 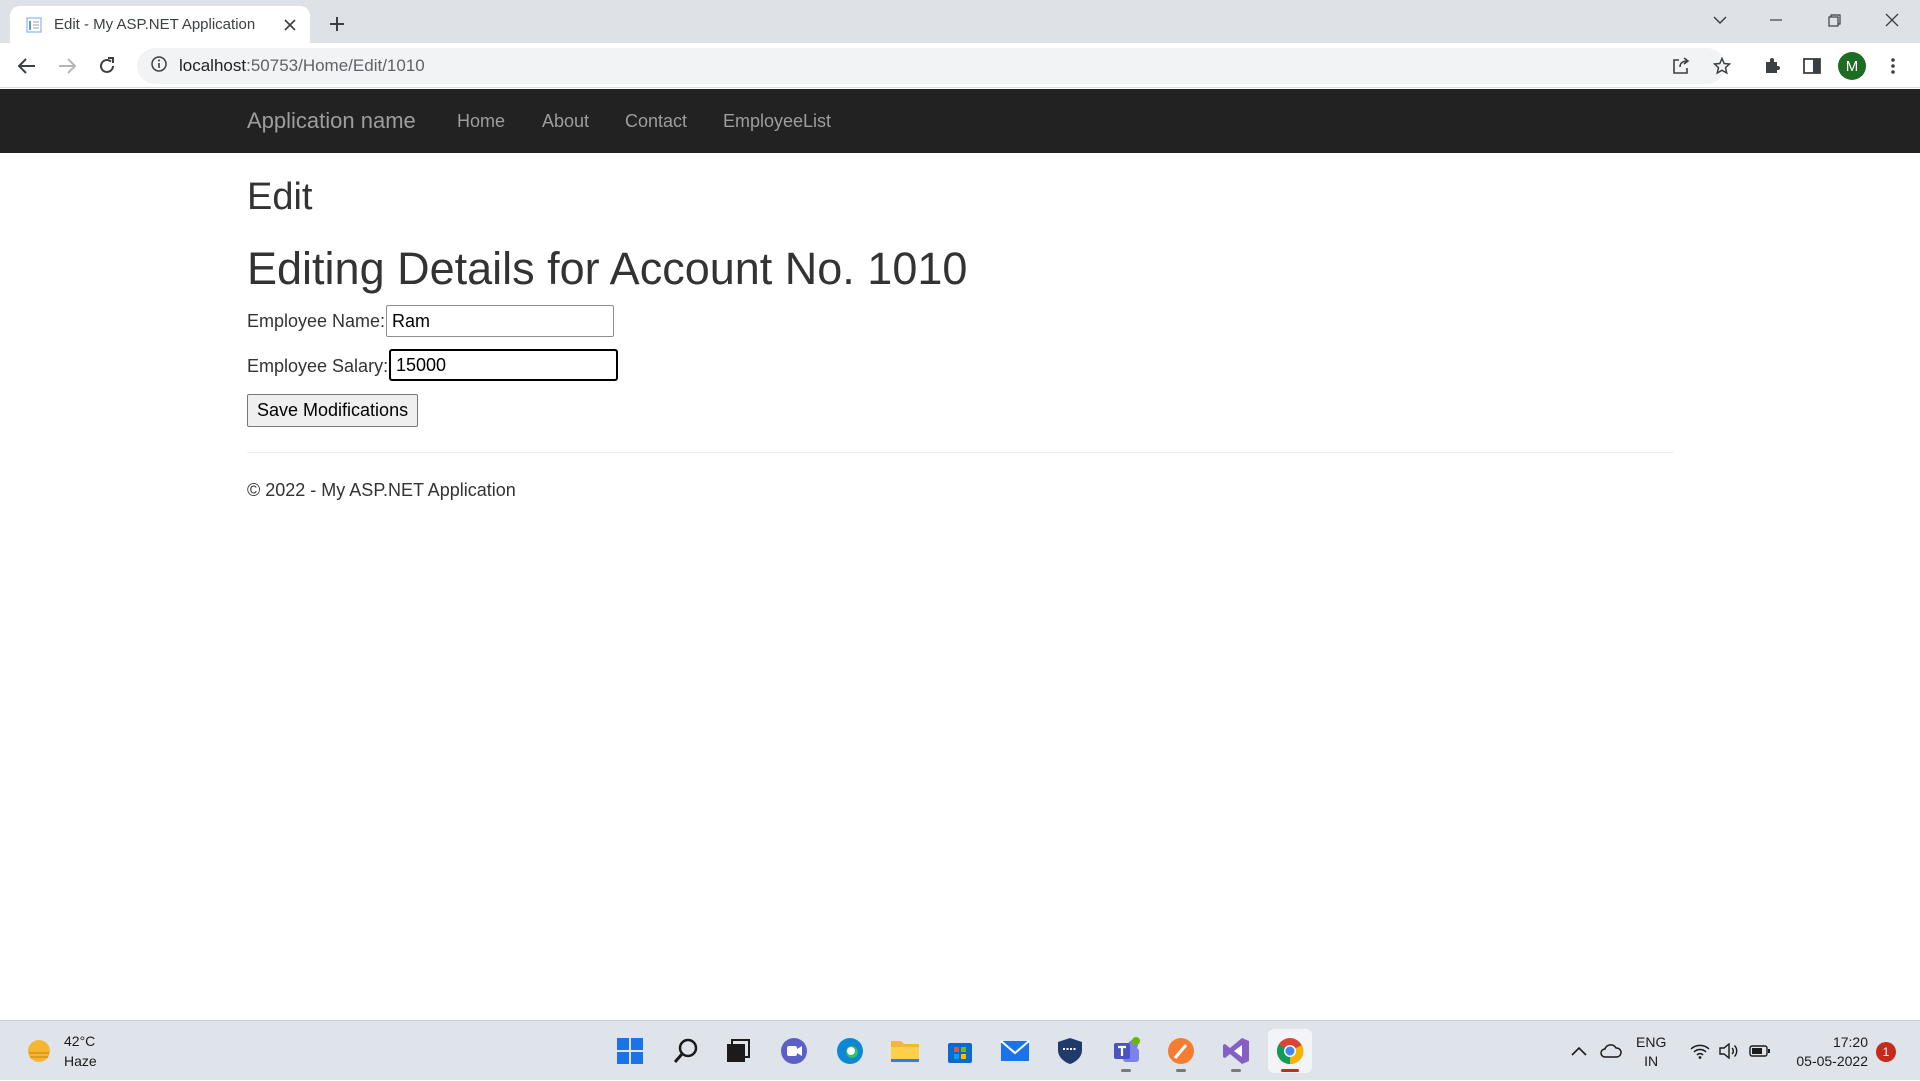 I want to click on browser-tab: Edit - My ASP.NET Application, so click(x=160, y=24).